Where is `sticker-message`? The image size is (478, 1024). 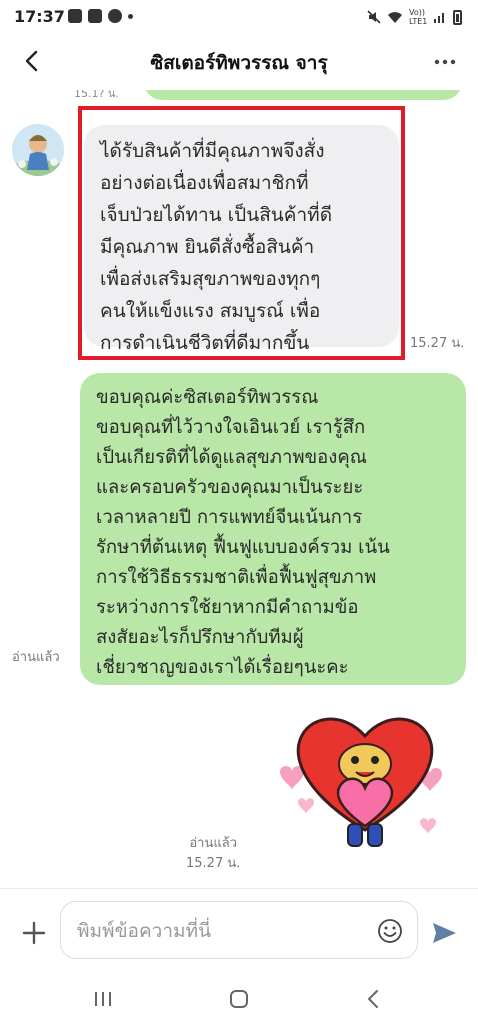 sticker-message is located at coordinates (365, 787).